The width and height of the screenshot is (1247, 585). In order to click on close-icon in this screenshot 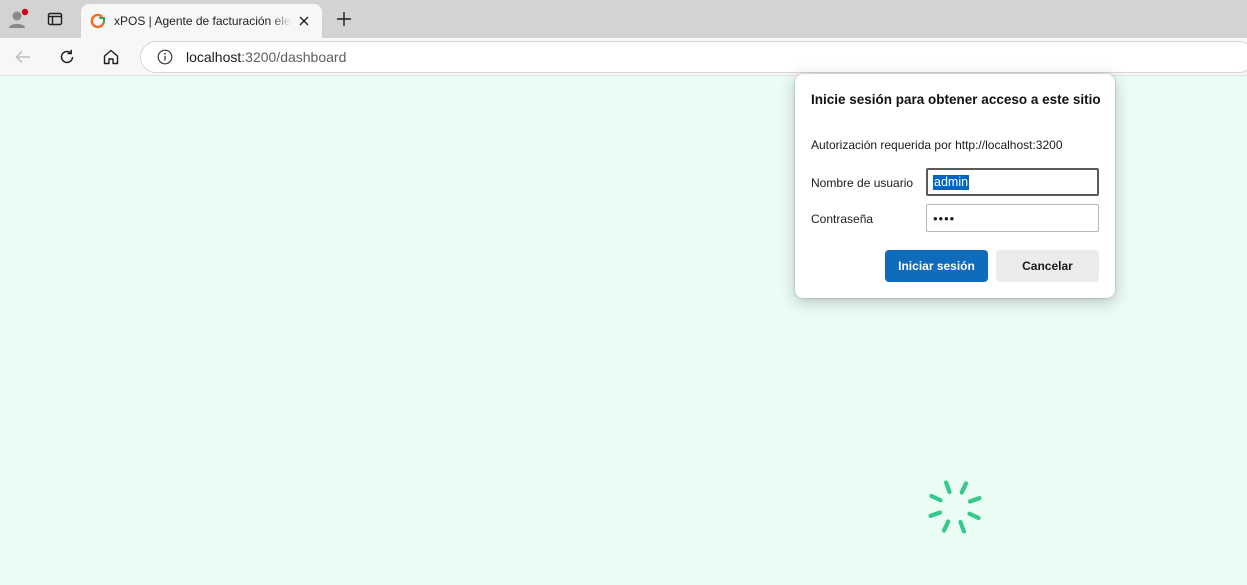, I will do `click(304, 21)`.